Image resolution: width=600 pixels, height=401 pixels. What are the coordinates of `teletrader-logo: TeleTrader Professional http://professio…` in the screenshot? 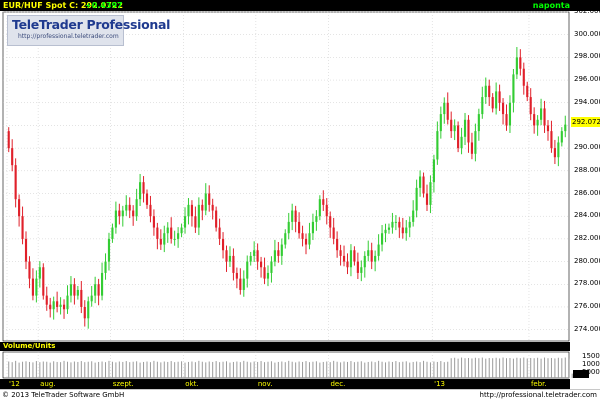 It's located at (88, 30).